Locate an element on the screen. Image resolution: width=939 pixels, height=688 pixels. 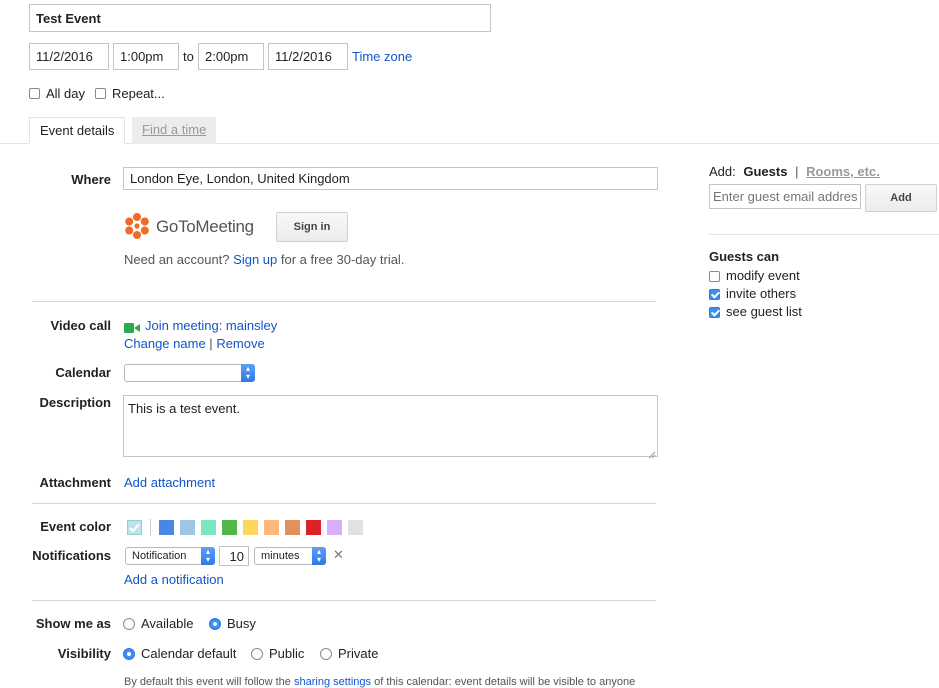
time-zone-link: Time zone is located at coordinates (382, 56).